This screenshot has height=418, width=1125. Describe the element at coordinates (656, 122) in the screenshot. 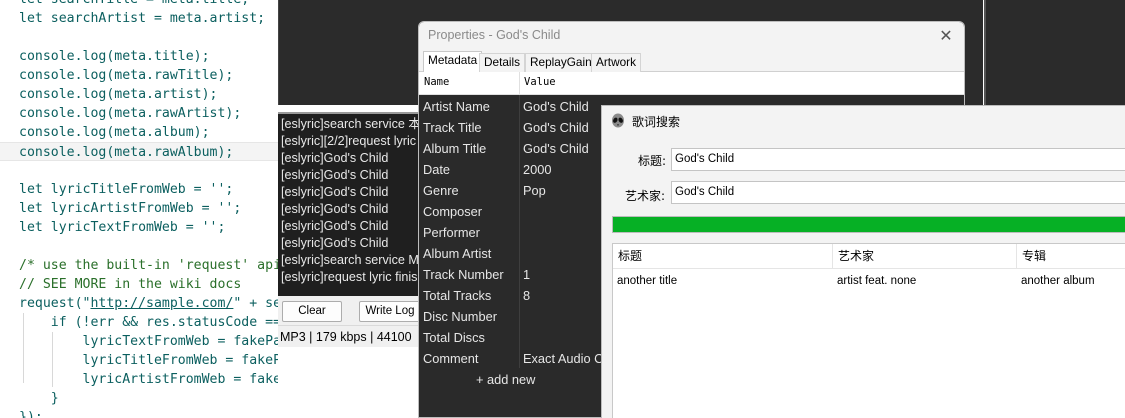

I see `lyric-search-title: 歌词搜索` at that location.